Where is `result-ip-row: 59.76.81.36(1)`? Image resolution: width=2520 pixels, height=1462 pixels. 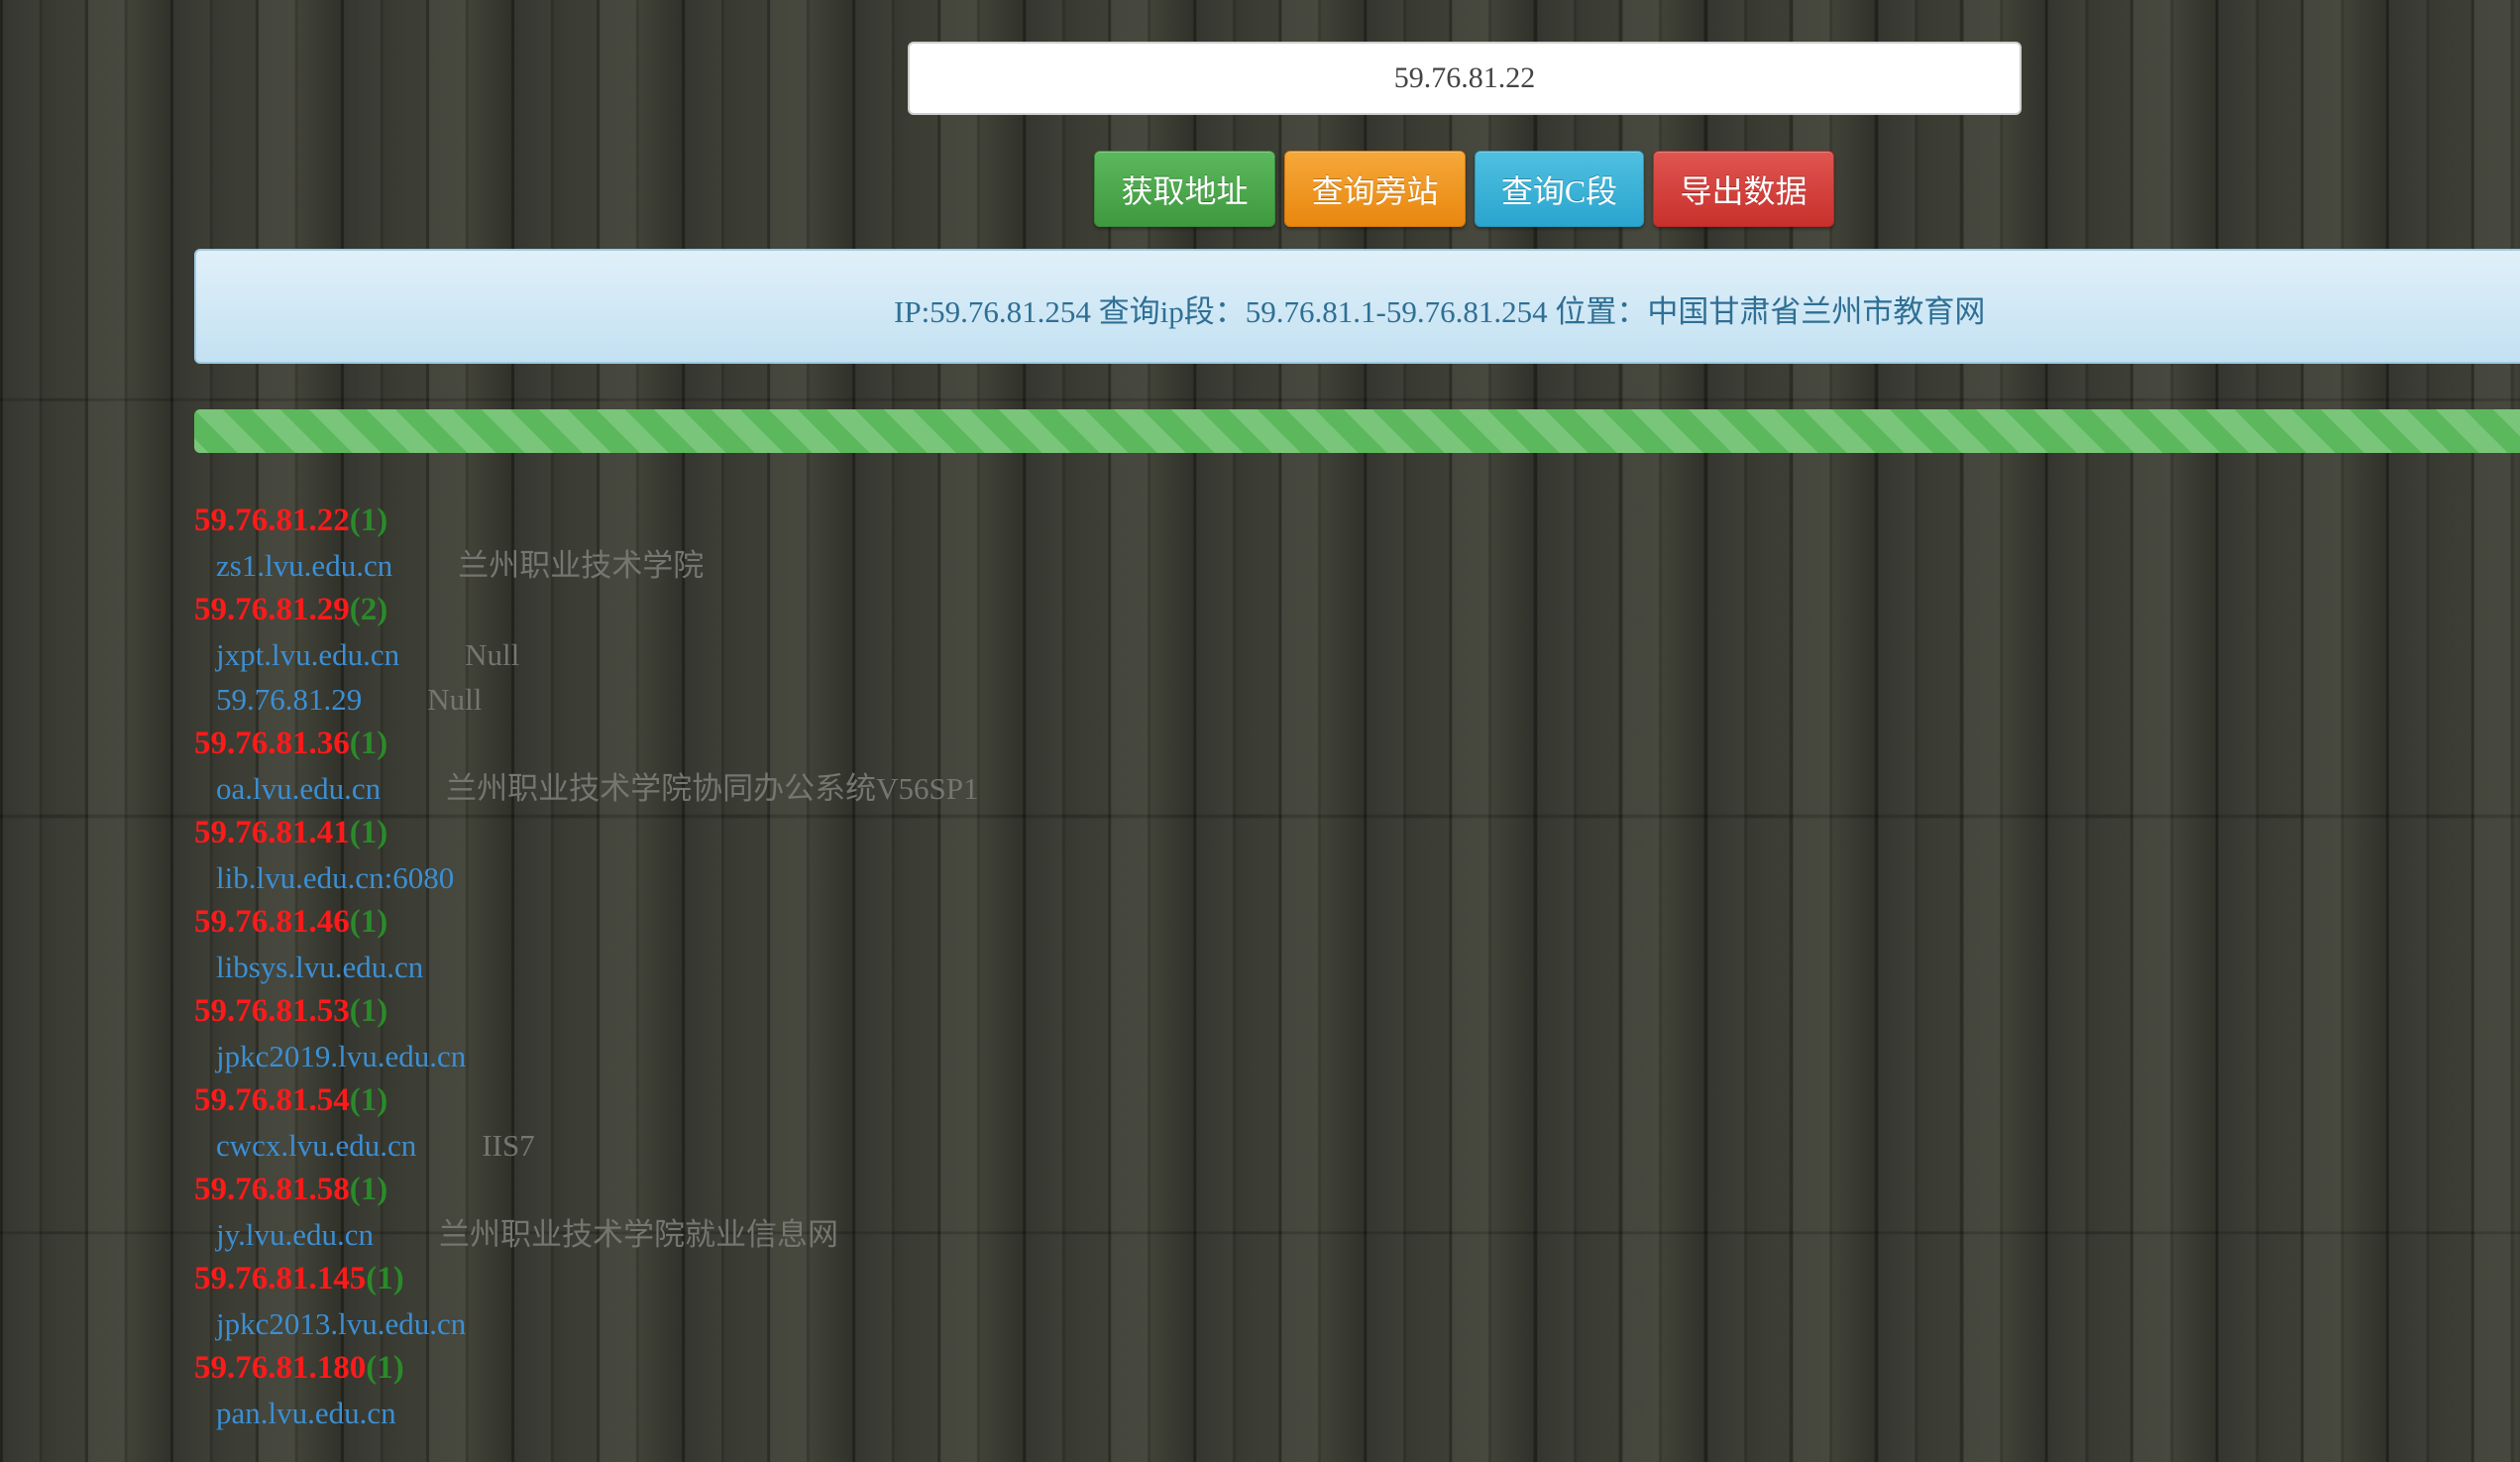 result-ip-row: 59.76.81.36(1) is located at coordinates (937, 744).